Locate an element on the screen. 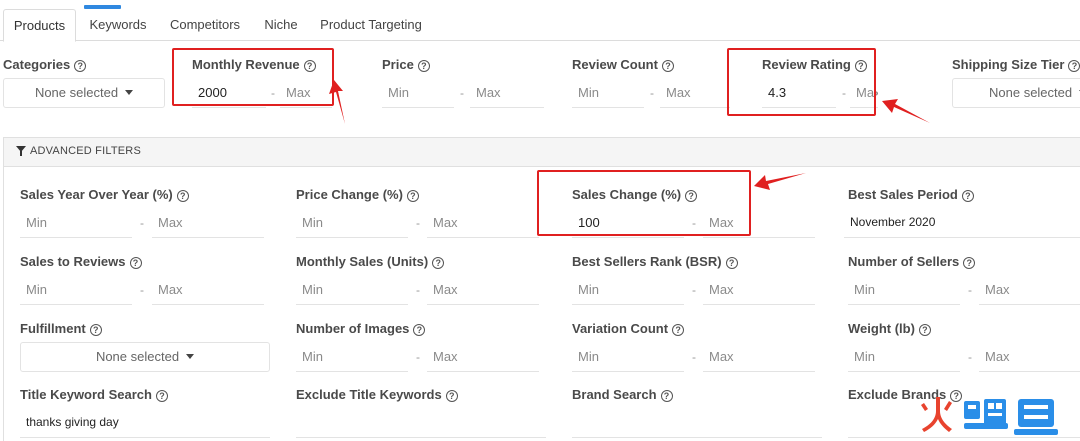  shipping-size-tier-select: None selected is located at coordinates (1016, 93).